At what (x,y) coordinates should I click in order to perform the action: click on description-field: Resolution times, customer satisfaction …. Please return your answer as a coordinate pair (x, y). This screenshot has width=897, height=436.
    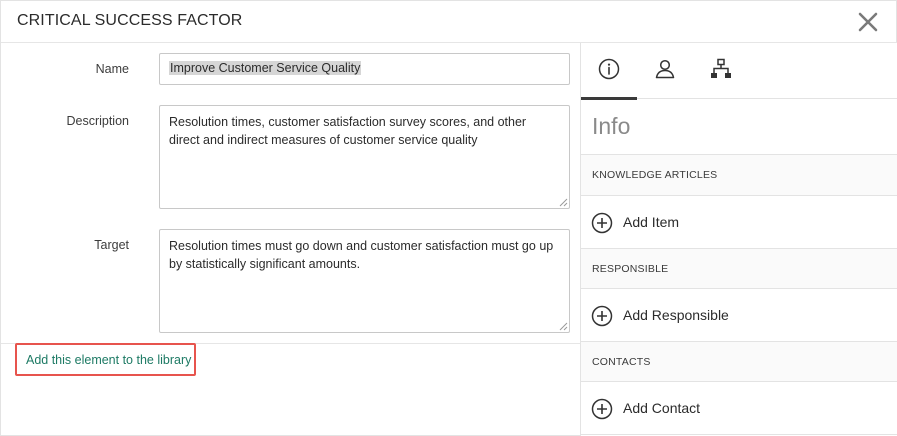
    Looking at the image, I should click on (364, 157).